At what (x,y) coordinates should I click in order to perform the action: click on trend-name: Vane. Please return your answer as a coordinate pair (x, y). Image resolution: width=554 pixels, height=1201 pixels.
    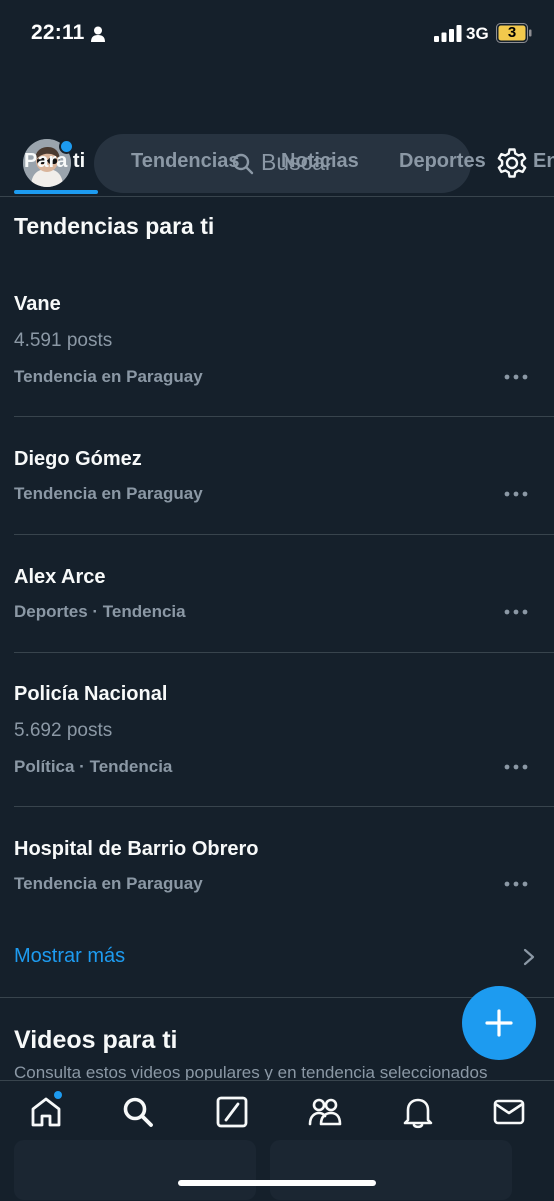
    Looking at the image, I should click on (37, 304).